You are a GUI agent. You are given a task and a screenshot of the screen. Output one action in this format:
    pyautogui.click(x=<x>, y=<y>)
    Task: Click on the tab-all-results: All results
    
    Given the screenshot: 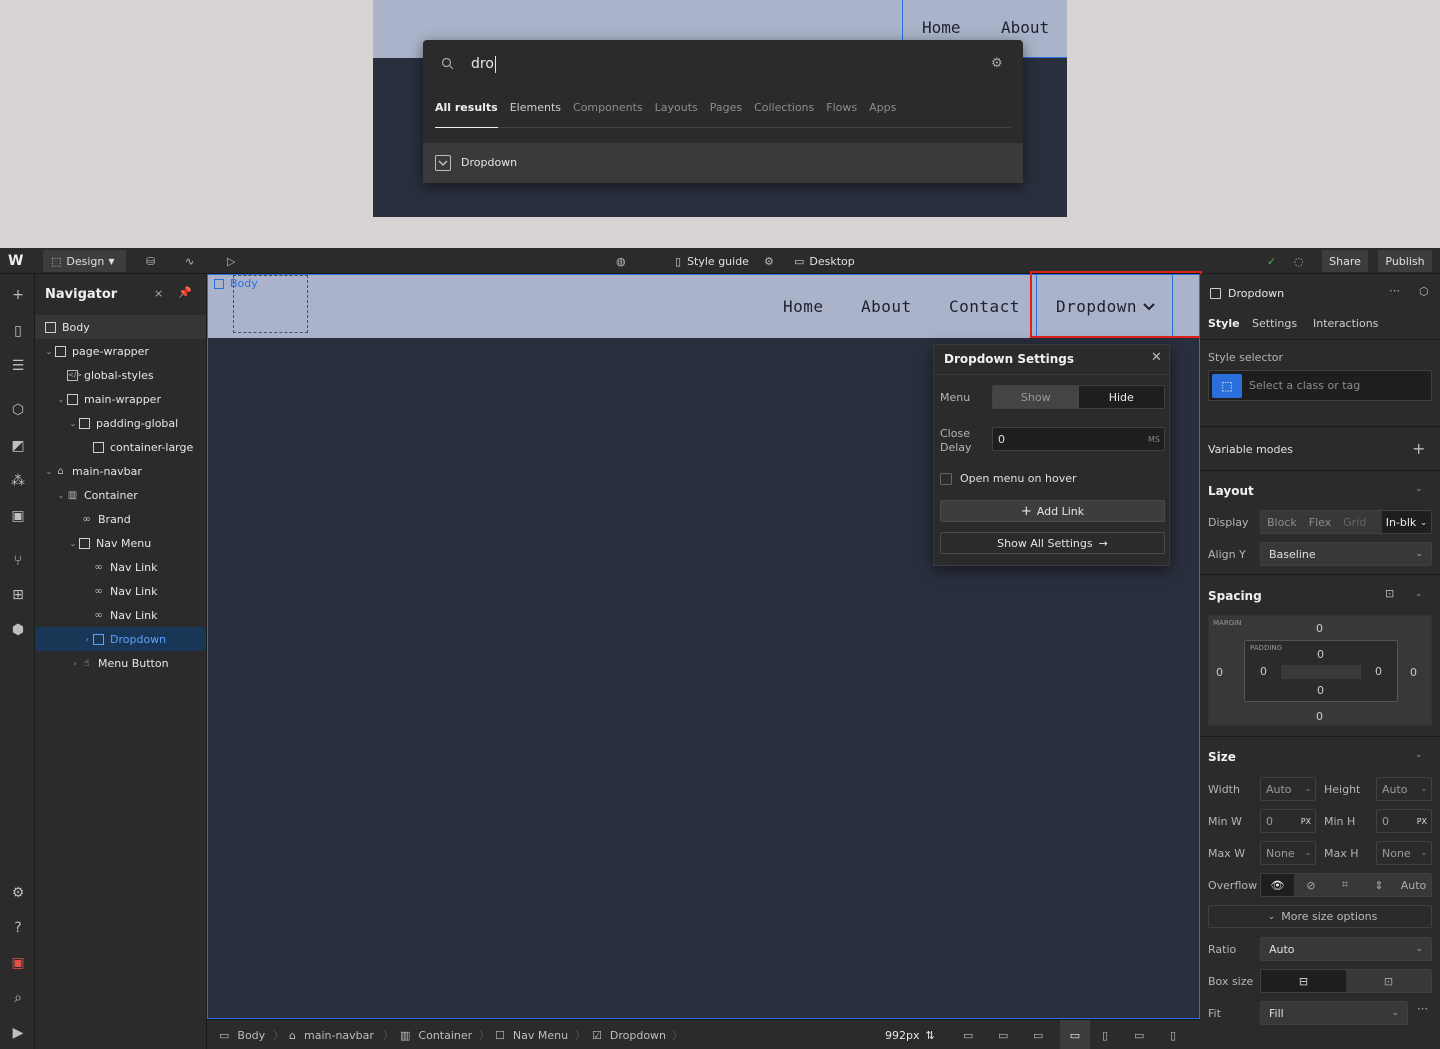 What is the action you would take?
    pyautogui.click(x=466, y=114)
    